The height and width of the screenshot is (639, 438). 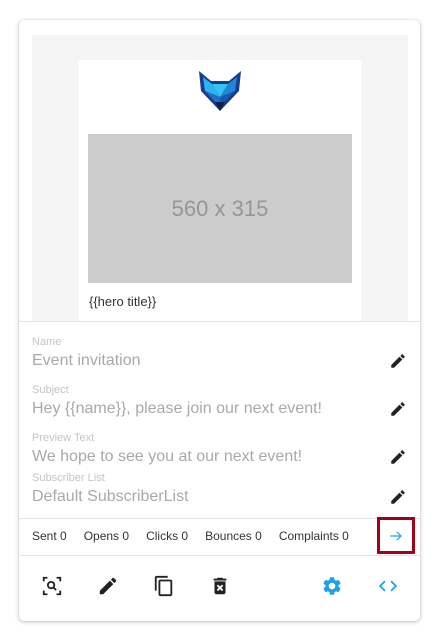 I want to click on stat-complaints: Complaints 0, so click(x=313, y=536).